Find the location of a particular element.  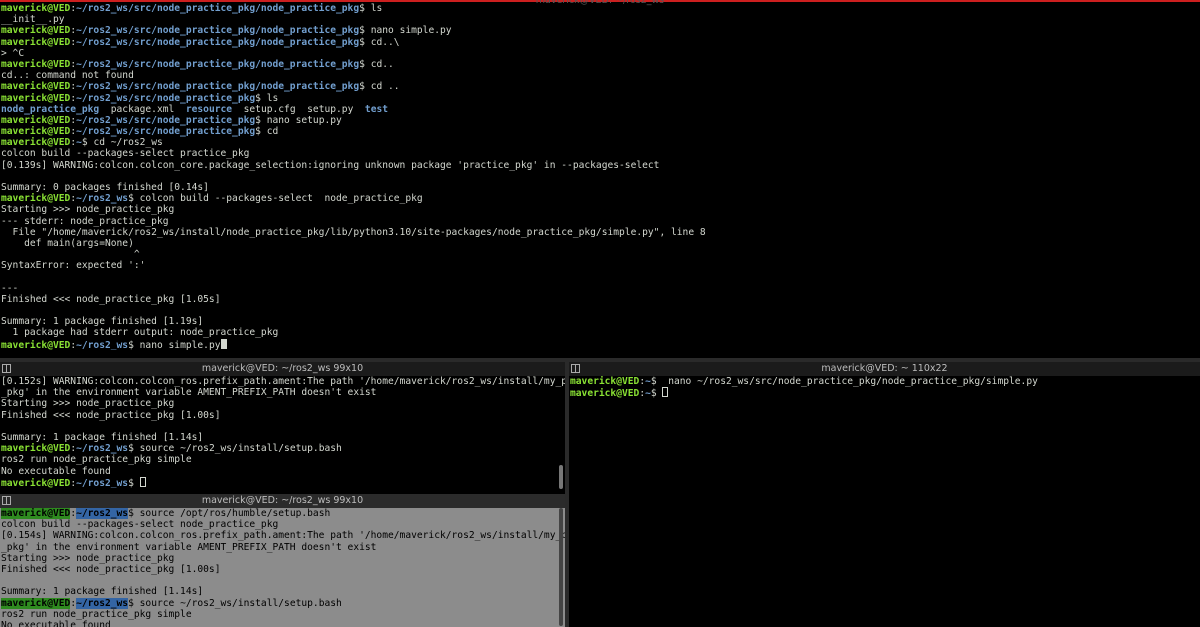

command-text: cd ~/ros2_ws is located at coordinates (128, 143).